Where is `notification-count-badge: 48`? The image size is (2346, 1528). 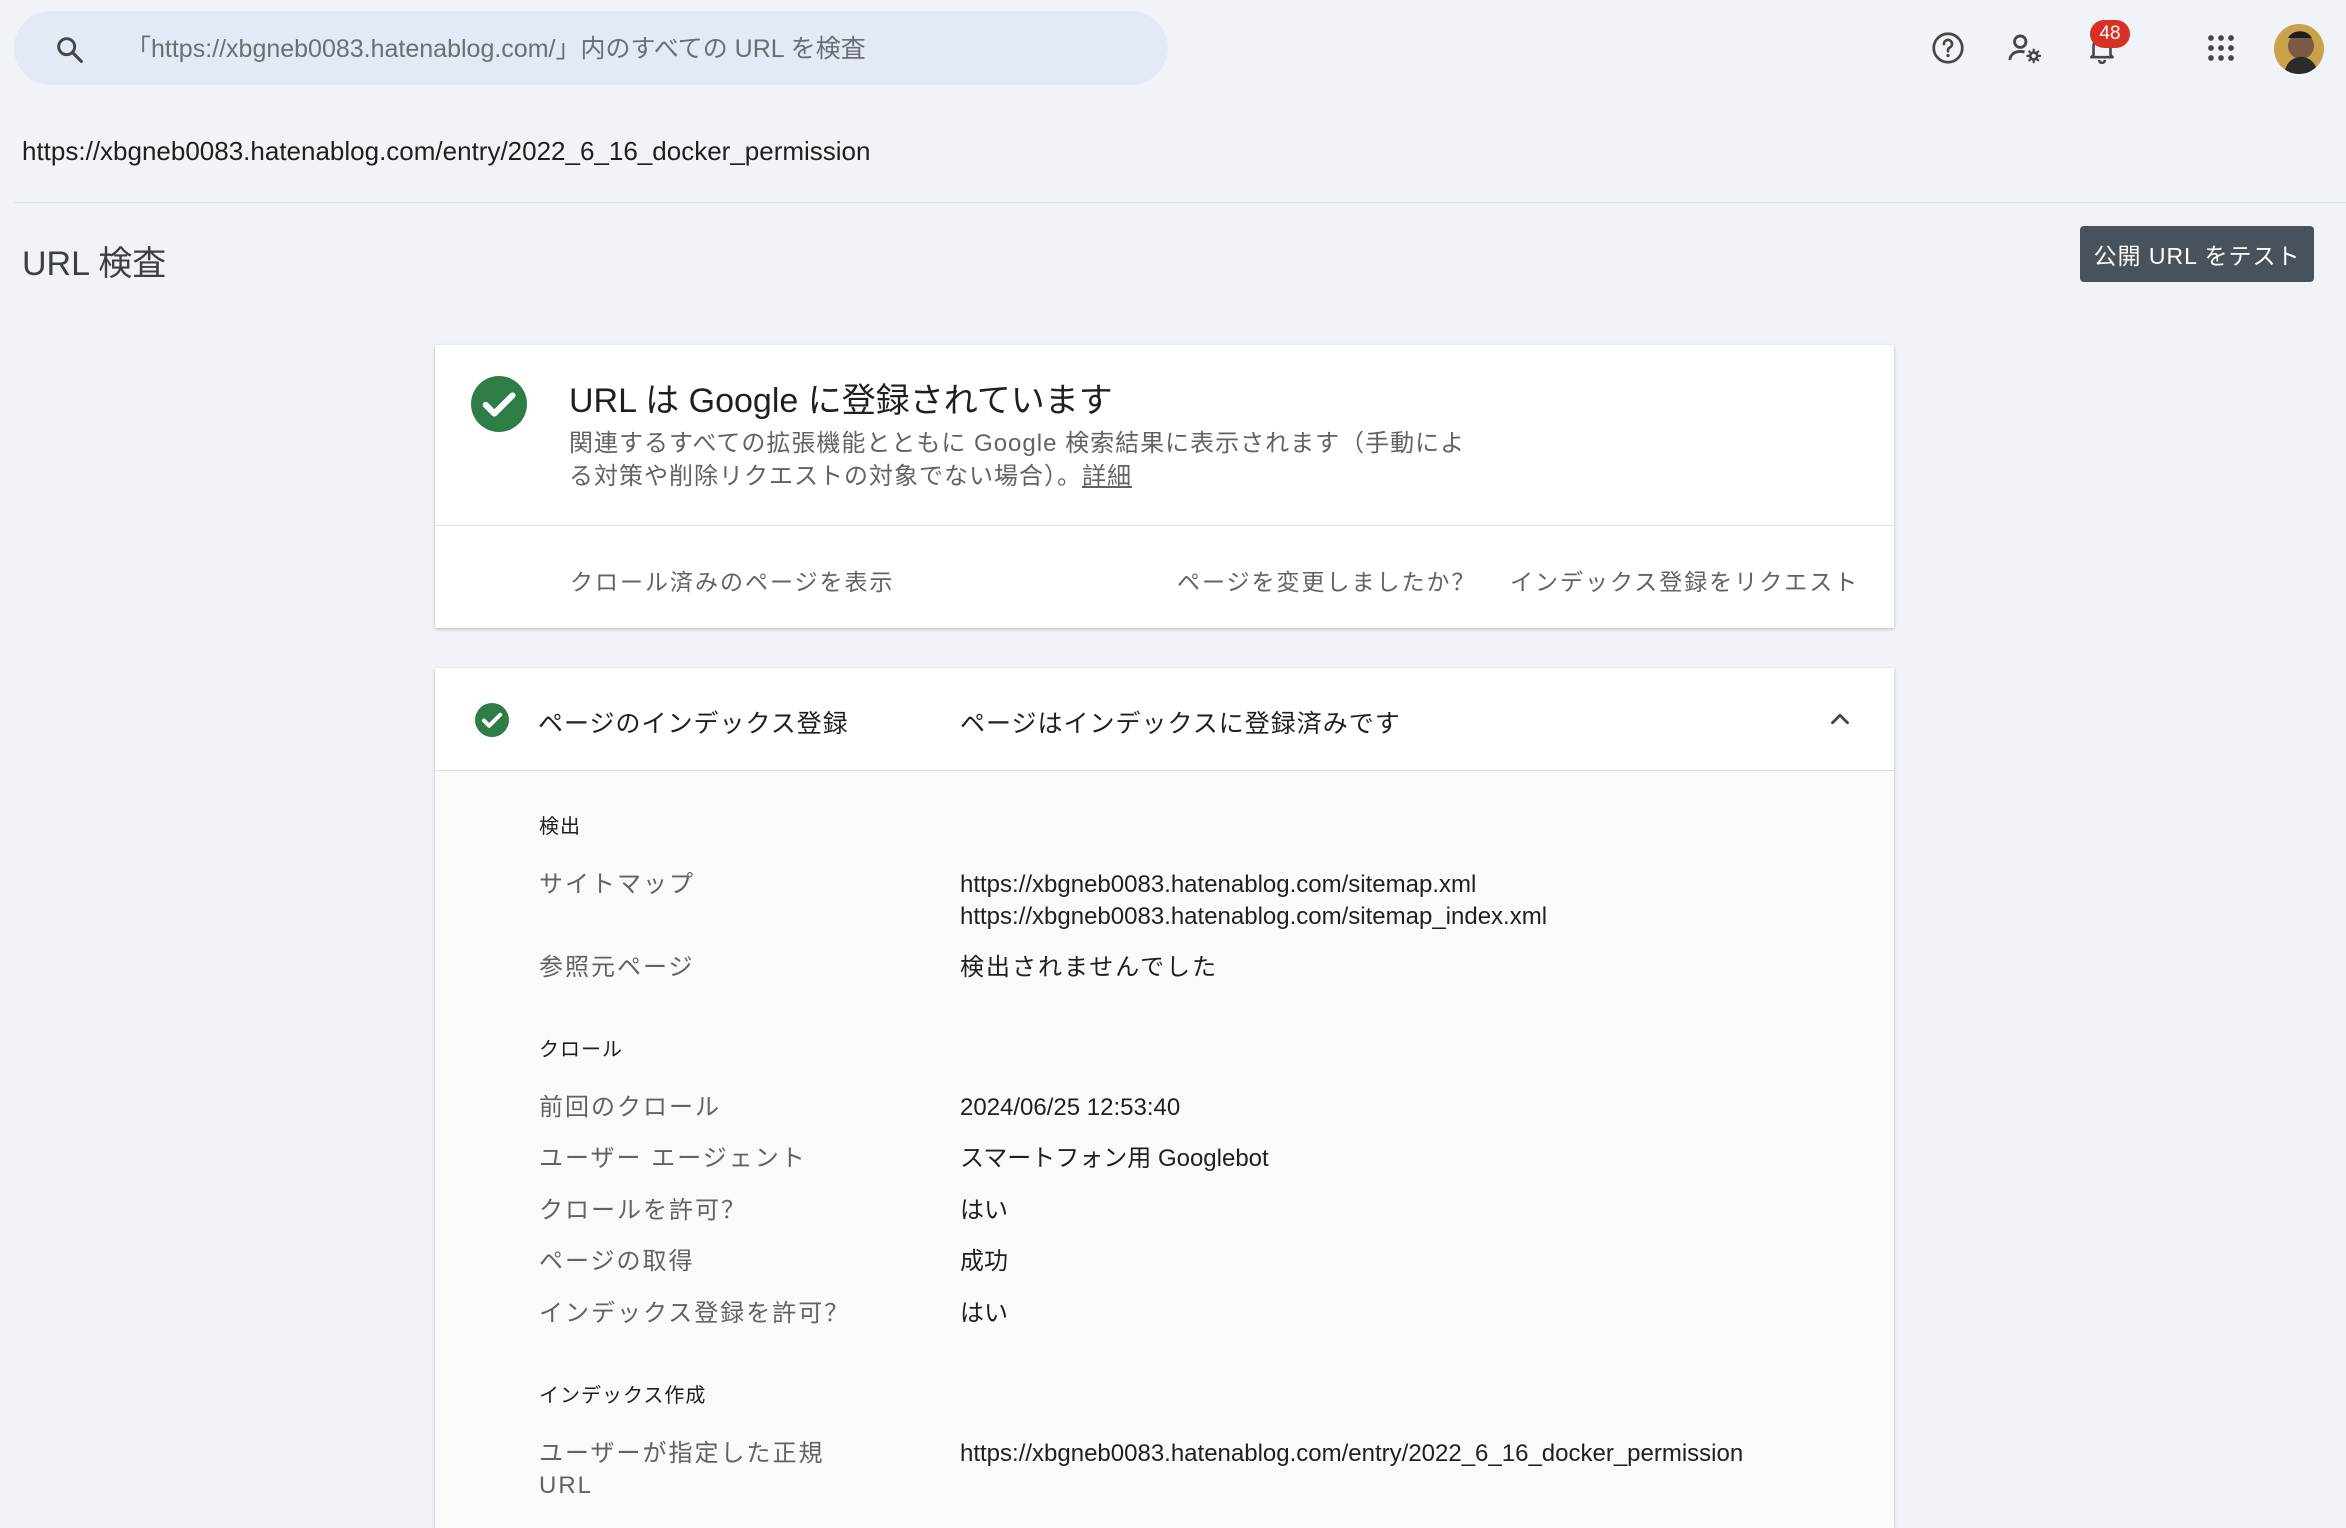
notification-count-badge: 48 is located at coordinates (2110, 34).